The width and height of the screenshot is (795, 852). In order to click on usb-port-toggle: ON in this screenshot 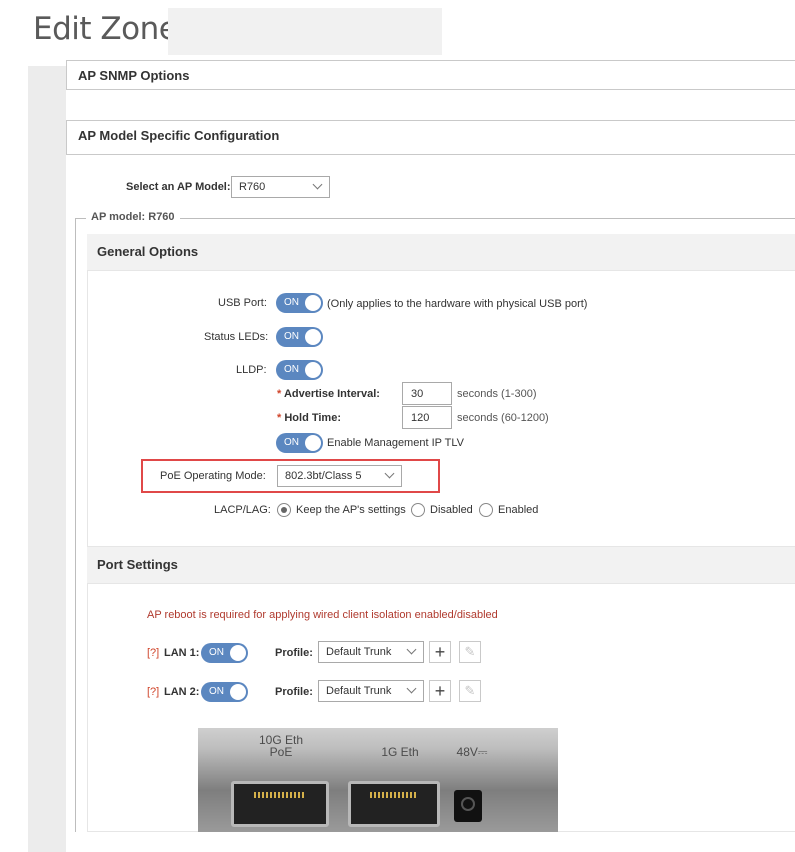, I will do `click(299, 303)`.